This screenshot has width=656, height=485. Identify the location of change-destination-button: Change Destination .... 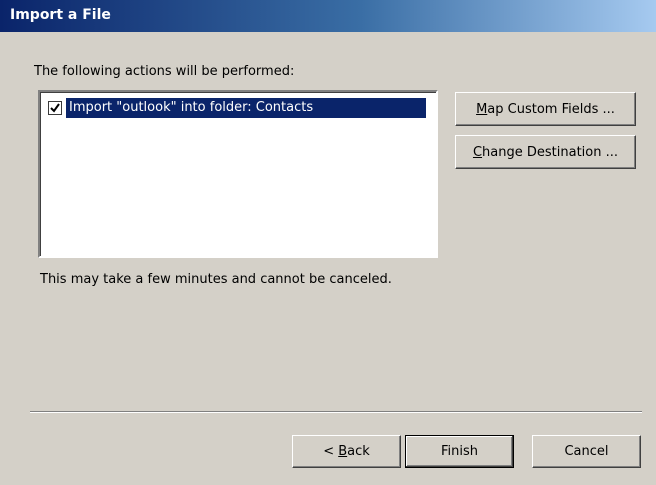
(545, 152).